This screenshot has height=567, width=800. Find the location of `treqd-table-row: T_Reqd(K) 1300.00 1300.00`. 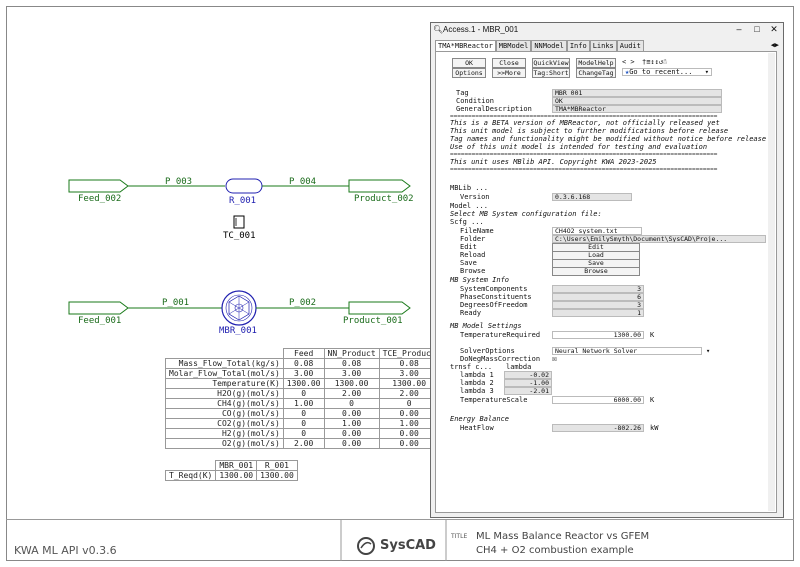

treqd-table-row: T_Reqd(K) 1300.00 1300.00 is located at coordinates (231, 475).